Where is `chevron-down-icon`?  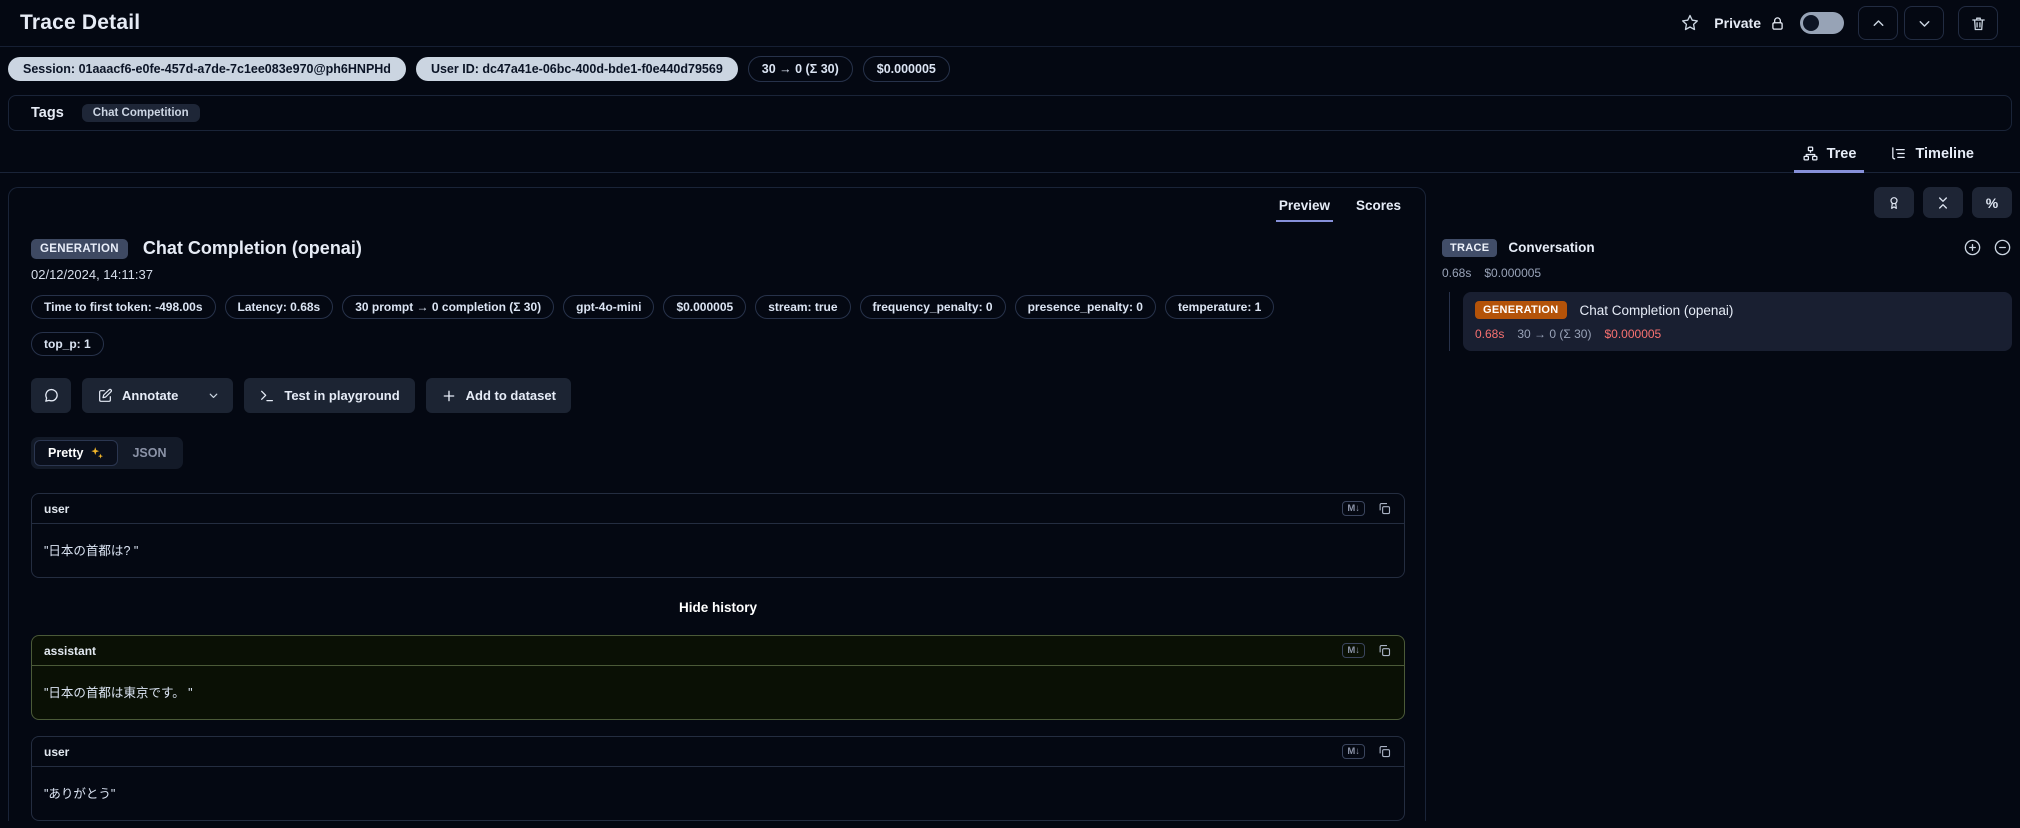
chevron-down-icon is located at coordinates (1924, 23).